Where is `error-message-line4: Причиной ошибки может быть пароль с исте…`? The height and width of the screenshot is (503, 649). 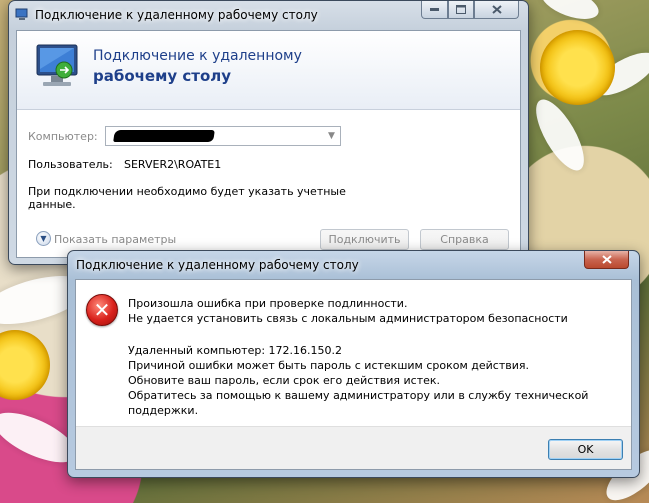
error-message-line4: Причиной ошибки может быть пароль с исте… is located at coordinates (328, 365).